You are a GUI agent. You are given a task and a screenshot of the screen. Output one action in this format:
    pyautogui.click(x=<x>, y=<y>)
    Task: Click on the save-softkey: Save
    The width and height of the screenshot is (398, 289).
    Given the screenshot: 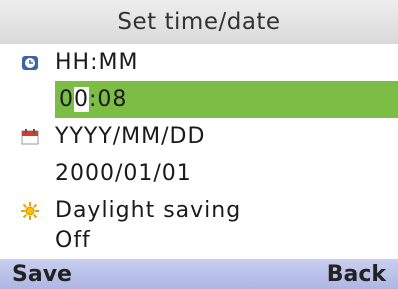 What is the action you would take?
    pyautogui.click(x=42, y=274)
    